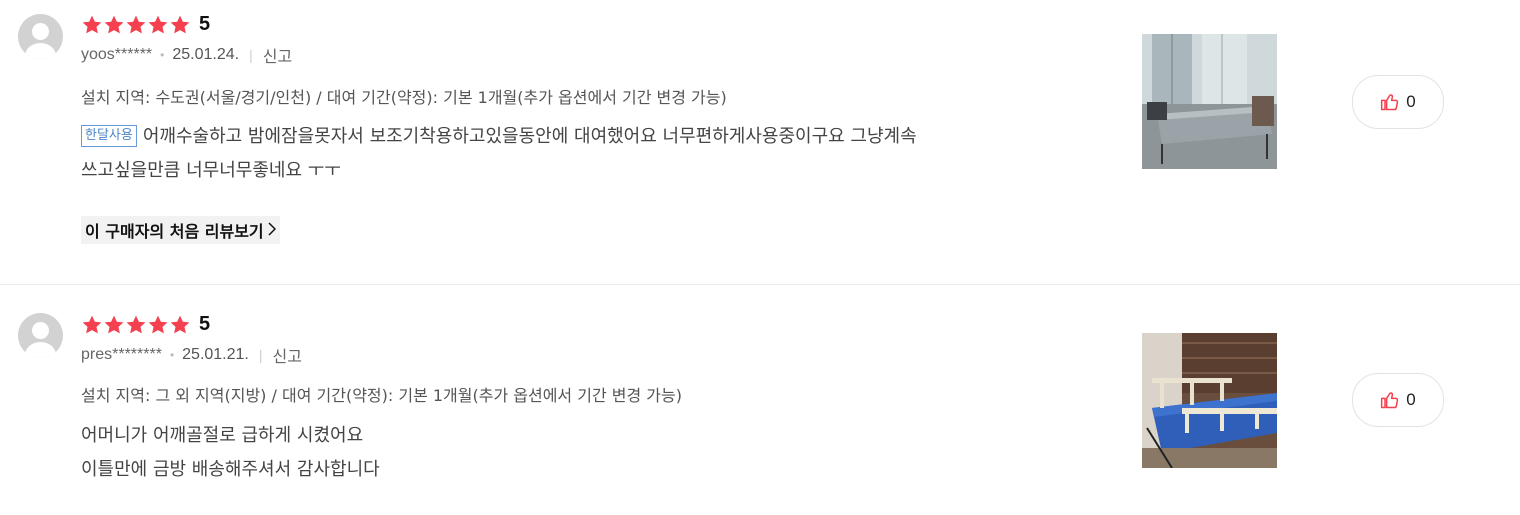 The width and height of the screenshot is (1520, 515). I want to click on first-review-link-label: 이 구매자의 처음 리뷰보기, so click(174, 231).